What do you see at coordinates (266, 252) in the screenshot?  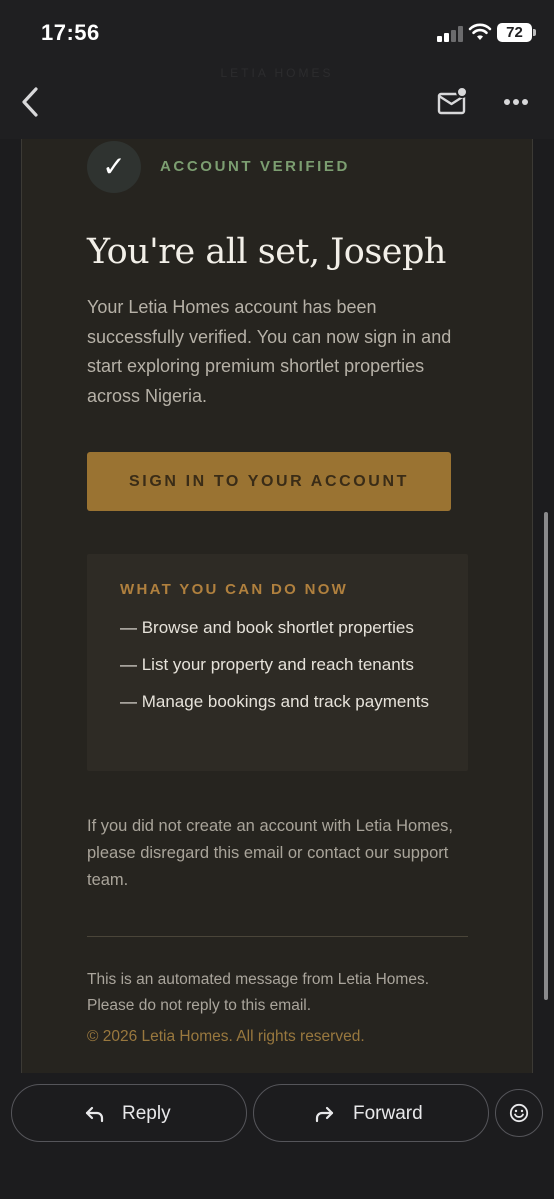 I see `email-headline: You're all set, Joseph` at bounding box center [266, 252].